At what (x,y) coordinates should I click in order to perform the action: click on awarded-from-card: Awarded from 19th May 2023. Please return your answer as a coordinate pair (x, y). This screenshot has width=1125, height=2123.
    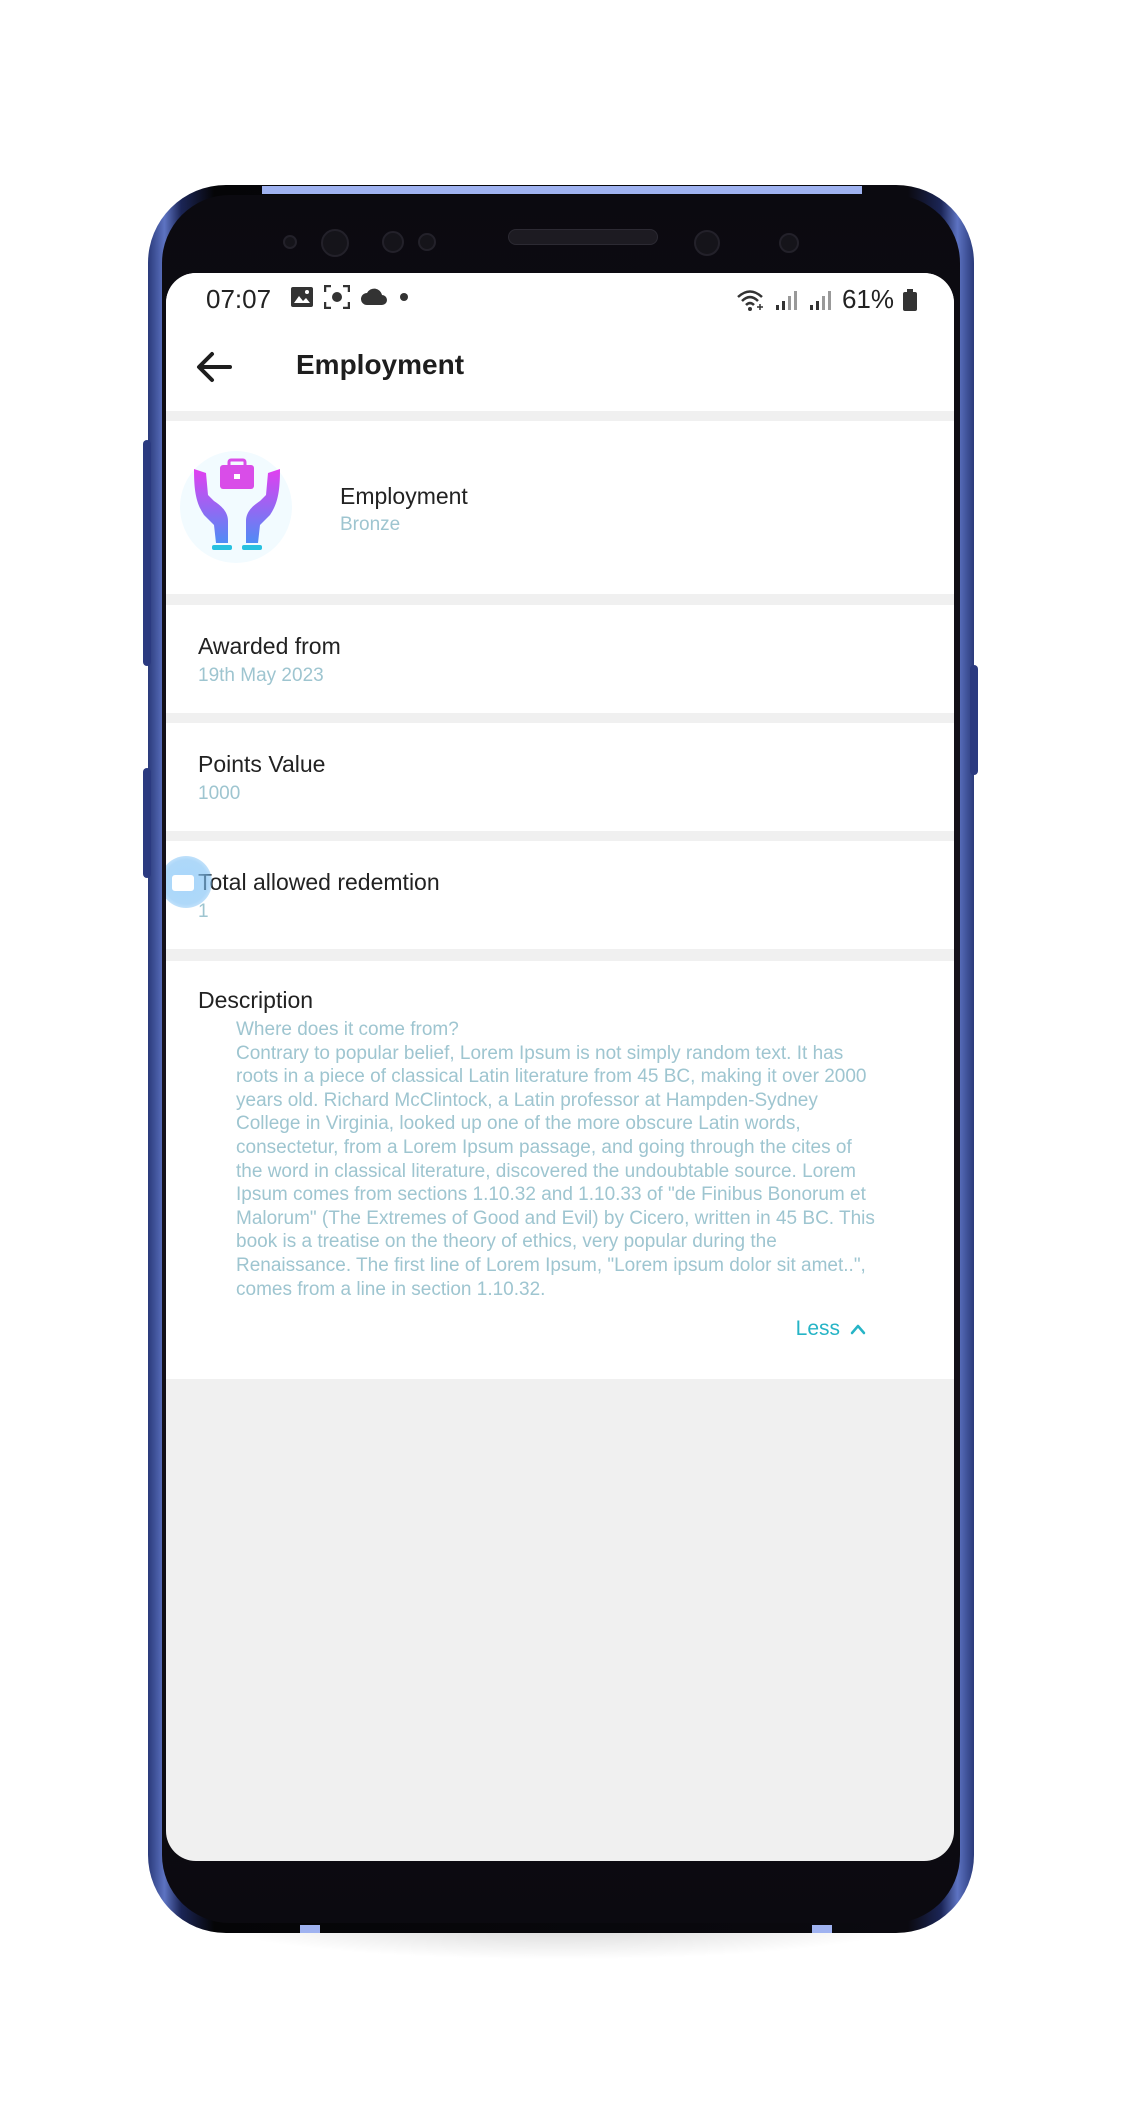
    Looking at the image, I should click on (560, 659).